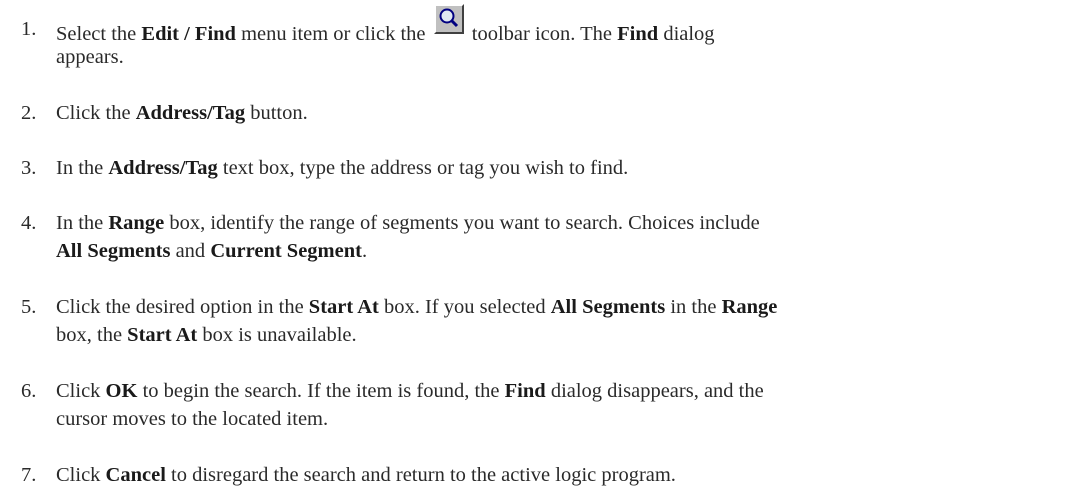 The height and width of the screenshot is (492, 1065). Describe the element at coordinates (505, 419) in the screenshot. I see `step-text-line2: cursor moves to the located item.` at that location.